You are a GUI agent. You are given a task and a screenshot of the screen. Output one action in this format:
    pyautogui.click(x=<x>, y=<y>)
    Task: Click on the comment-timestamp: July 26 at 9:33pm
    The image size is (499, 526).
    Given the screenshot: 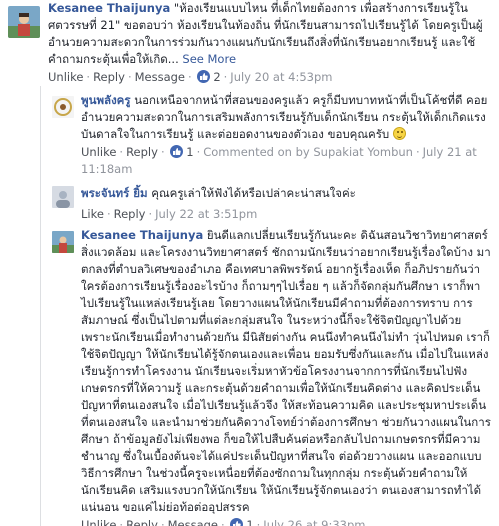 What is the action you would take?
    pyautogui.click(x=314, y=522)
    